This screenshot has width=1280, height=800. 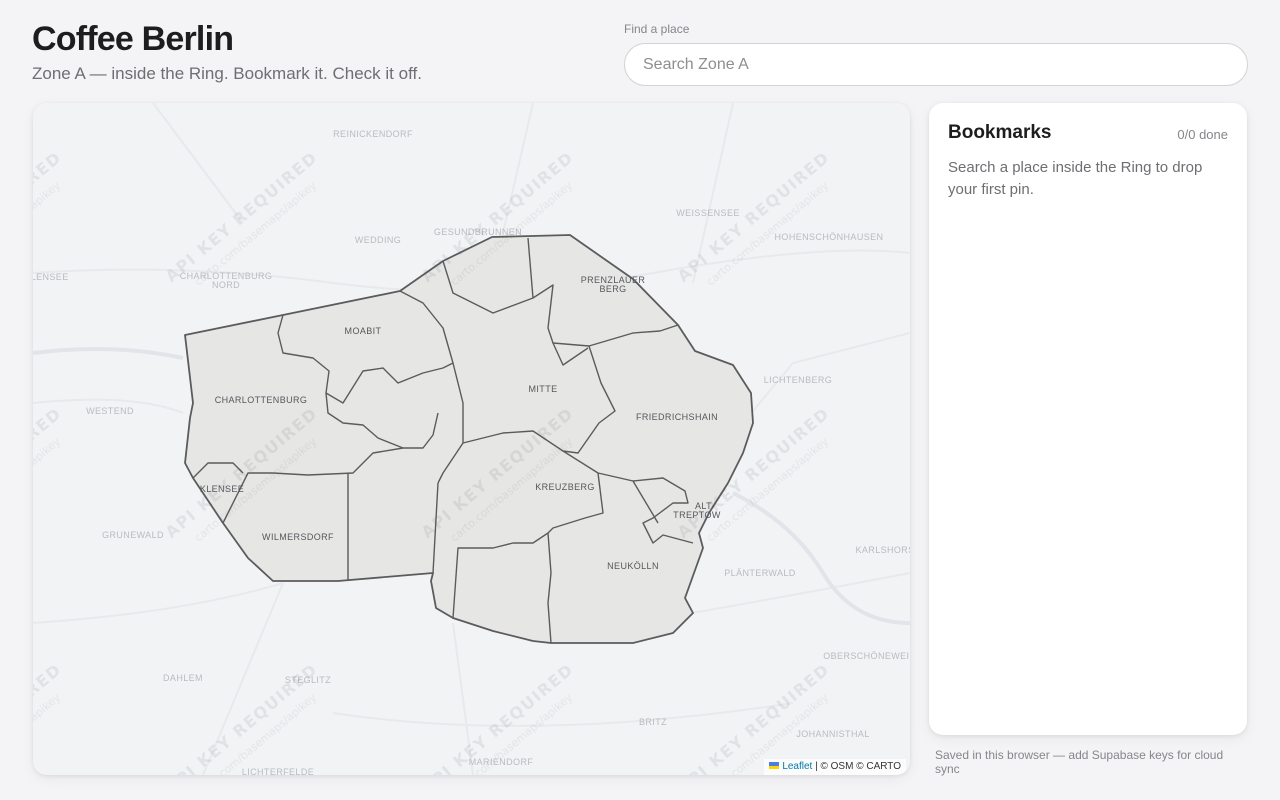 I want to click on label-reinickendorf: REINICKENDORF, so click(x=373, y=134).